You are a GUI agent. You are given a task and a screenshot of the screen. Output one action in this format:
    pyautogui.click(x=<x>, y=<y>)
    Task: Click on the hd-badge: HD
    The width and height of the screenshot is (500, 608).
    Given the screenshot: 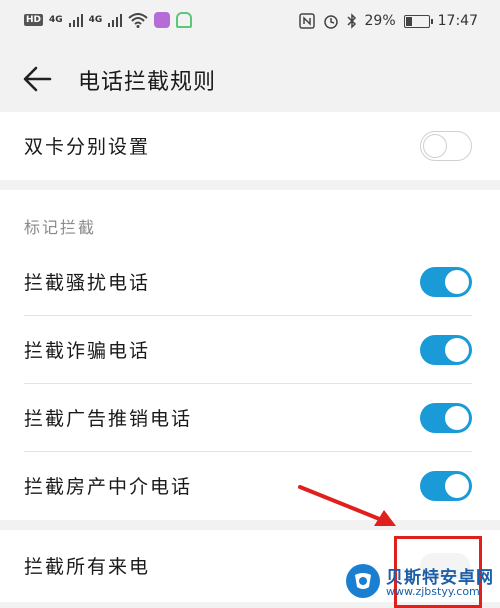 What is the action you would take?
    pyautogui.click(x=34, y=20)
    